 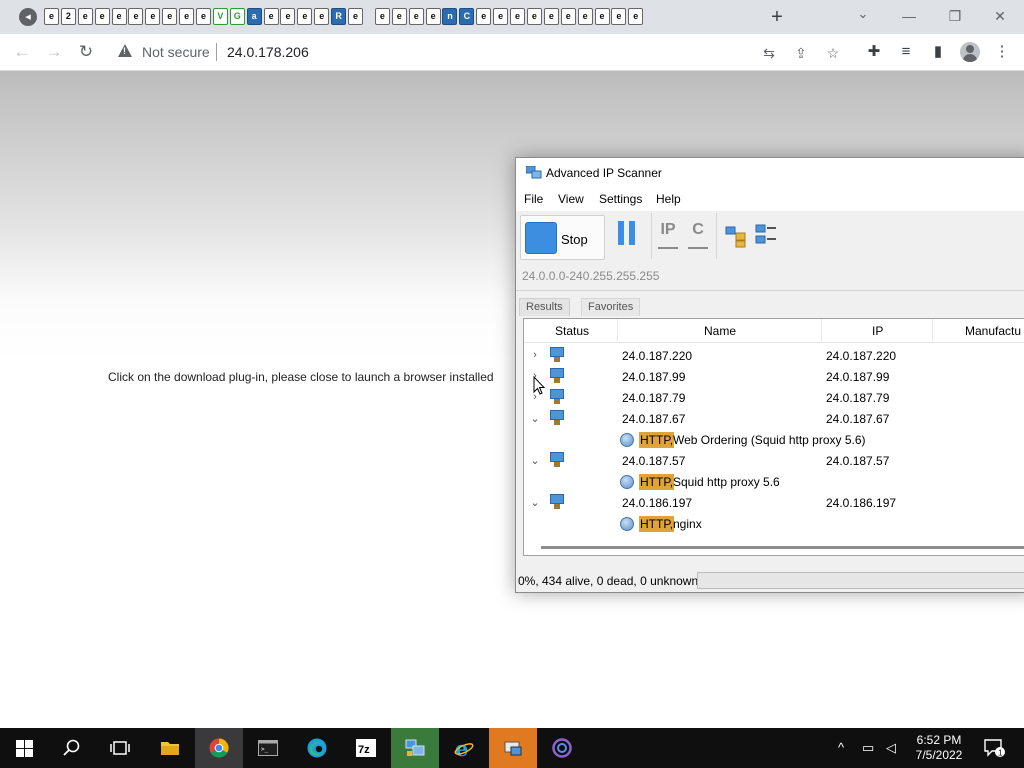 What do you see at coordinates (125, 50) in the screenshot?
I see `warning-triangle-icon` at bounding box center [125, 50].